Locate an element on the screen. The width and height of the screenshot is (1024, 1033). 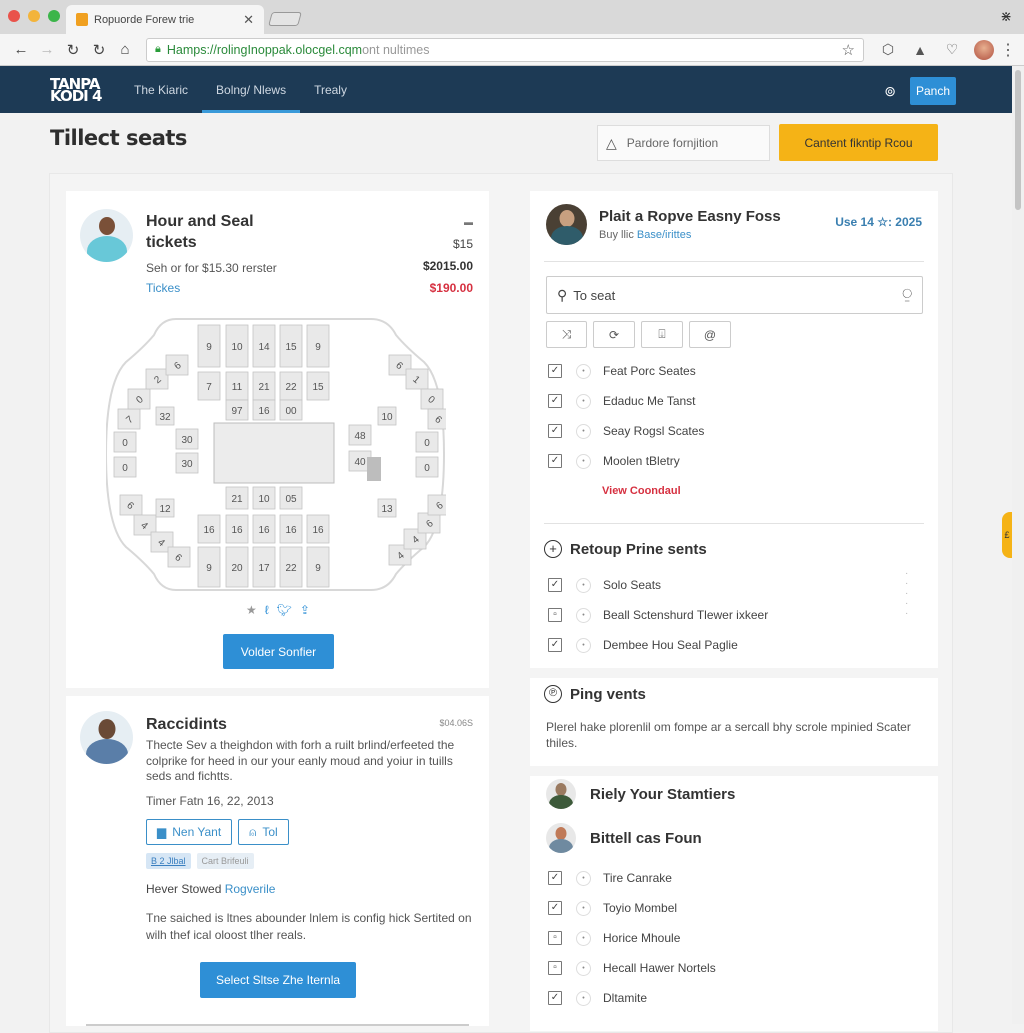
at-icon: @ is located at coordinates (710, 334).